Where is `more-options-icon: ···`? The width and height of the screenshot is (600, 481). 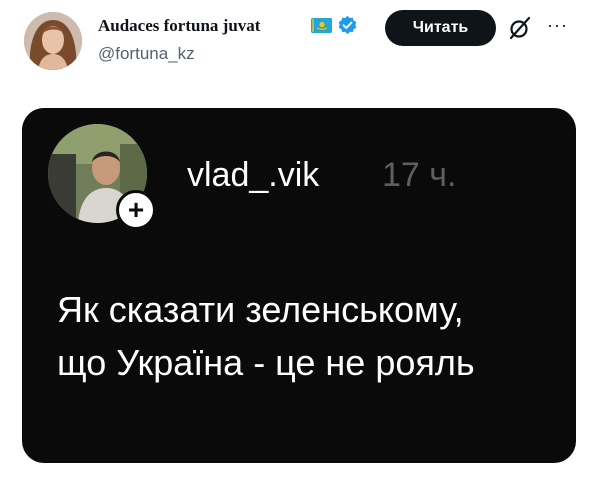
more-options-icon: ··· is located at coordinates (557, 25).